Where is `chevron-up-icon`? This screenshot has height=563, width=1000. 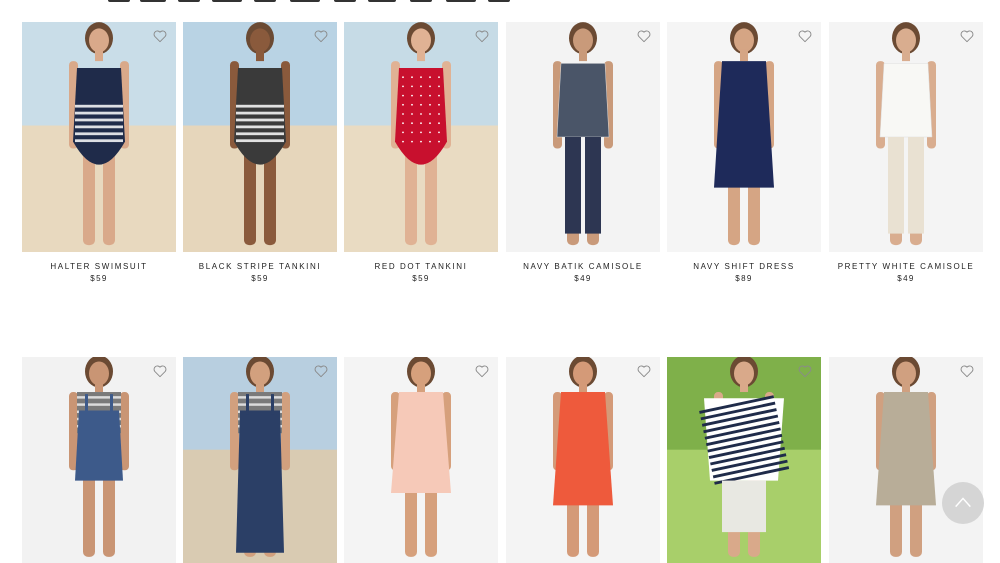 chevron-up-icon is located at coordinates (963, 502).